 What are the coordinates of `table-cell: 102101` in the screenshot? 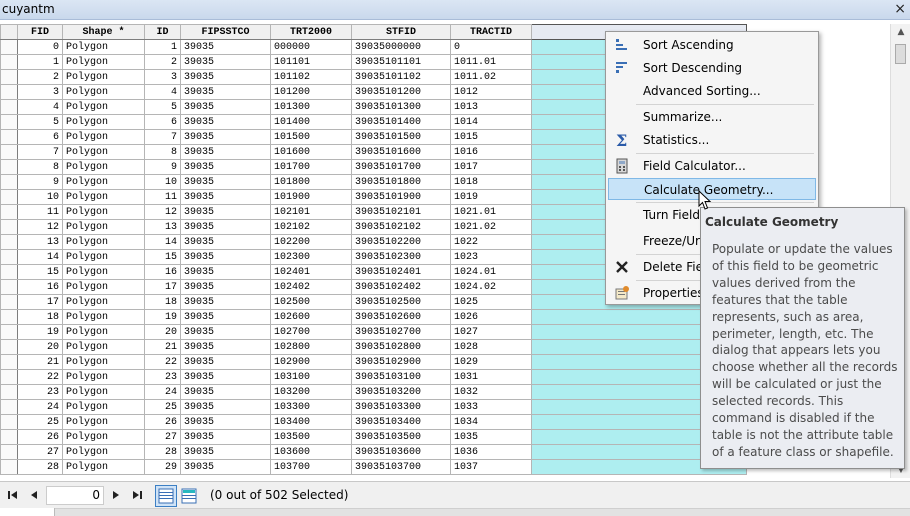 It's located at (311, 212).